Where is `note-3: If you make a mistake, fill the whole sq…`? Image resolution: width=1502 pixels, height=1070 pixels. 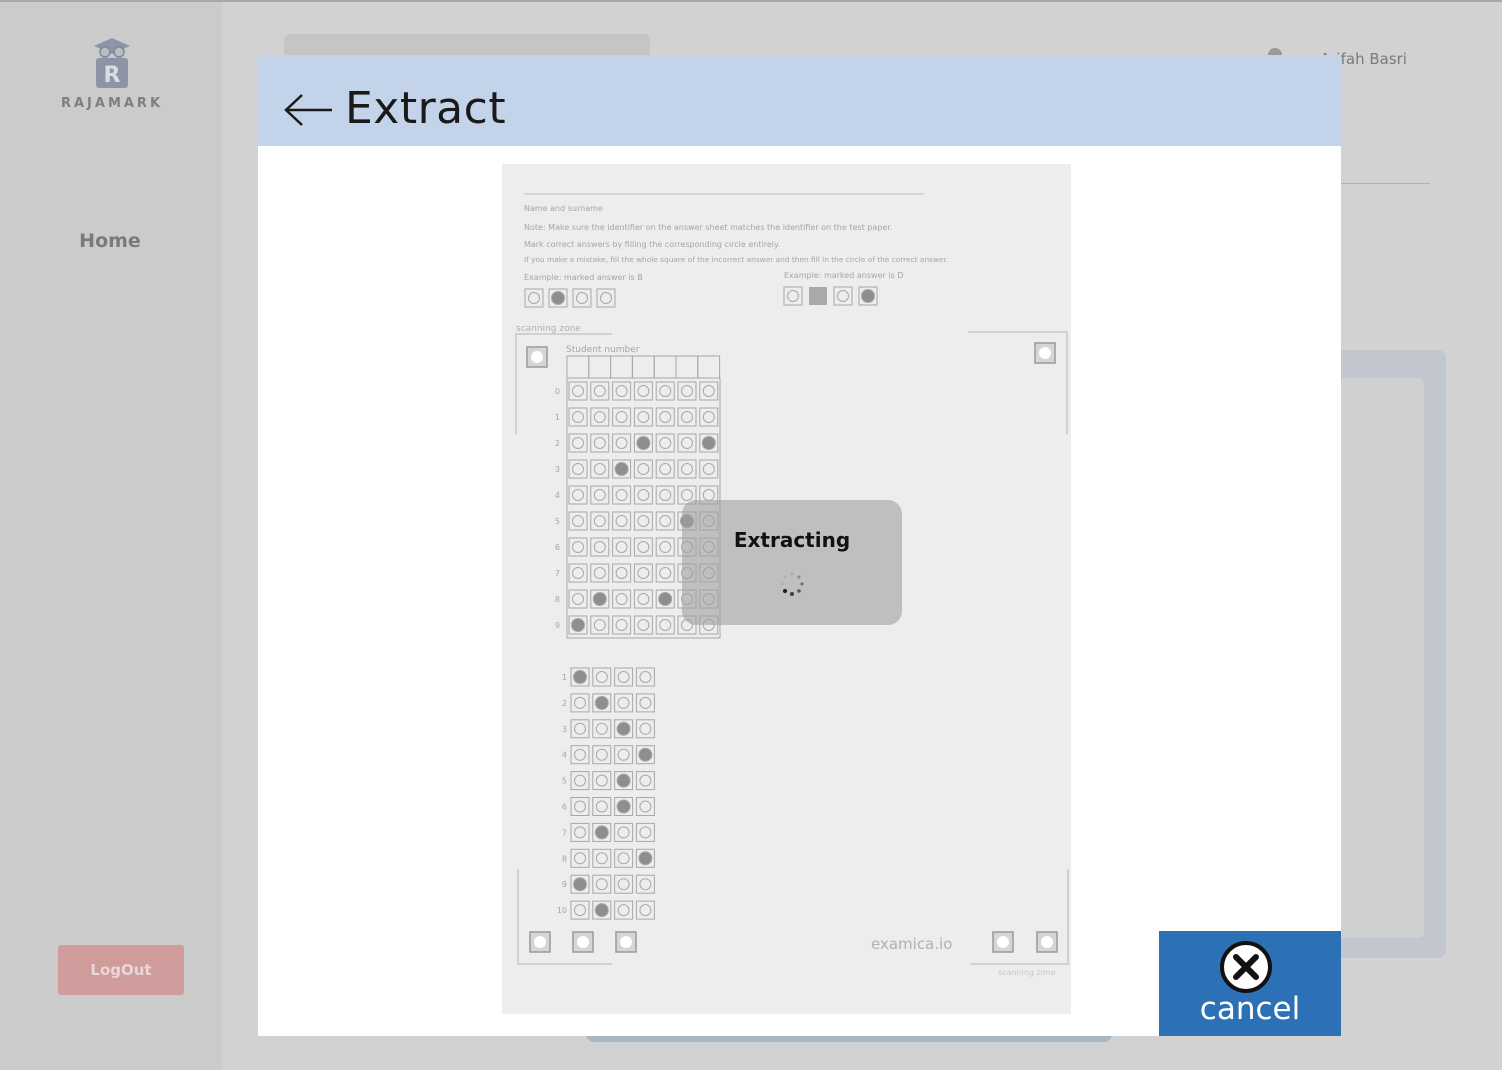 note-3: If you make a mistake, fill the whole sq… is located at coordinates (736, 259).